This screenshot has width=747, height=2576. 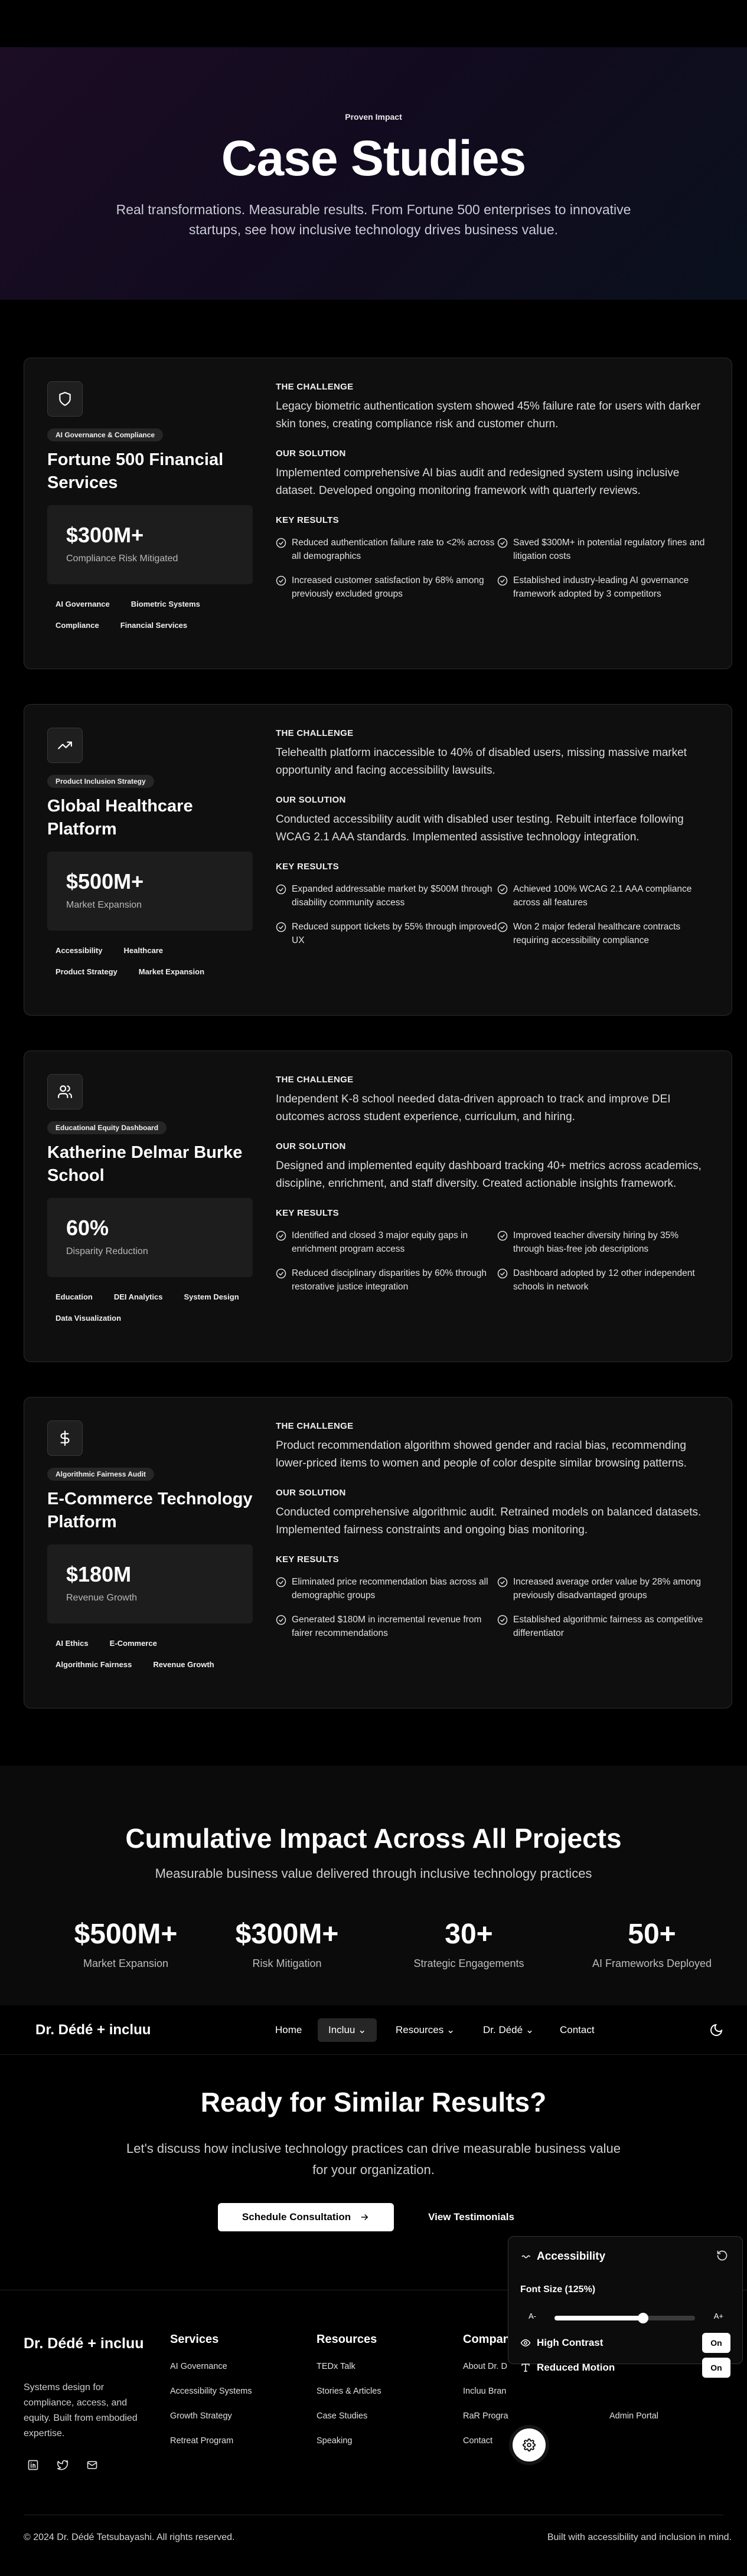 I want to click on reduced-motion-toggle: On, so click(x=716, y=2368).